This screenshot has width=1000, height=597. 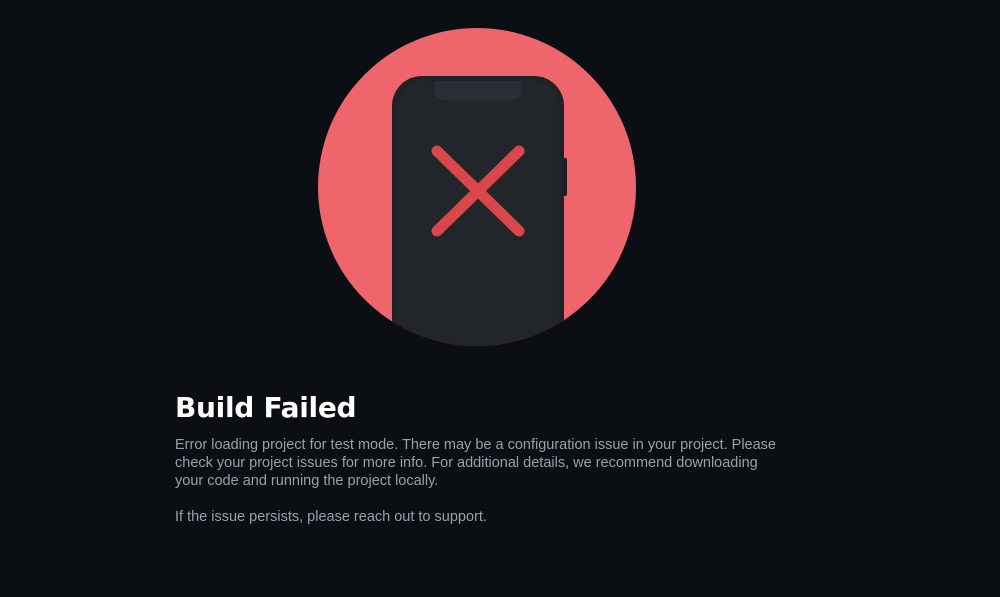 What do you see at coordinates (266, 407) in the screenshot?
I see `page-title: Build Failed` at bounding box center [266, 407].